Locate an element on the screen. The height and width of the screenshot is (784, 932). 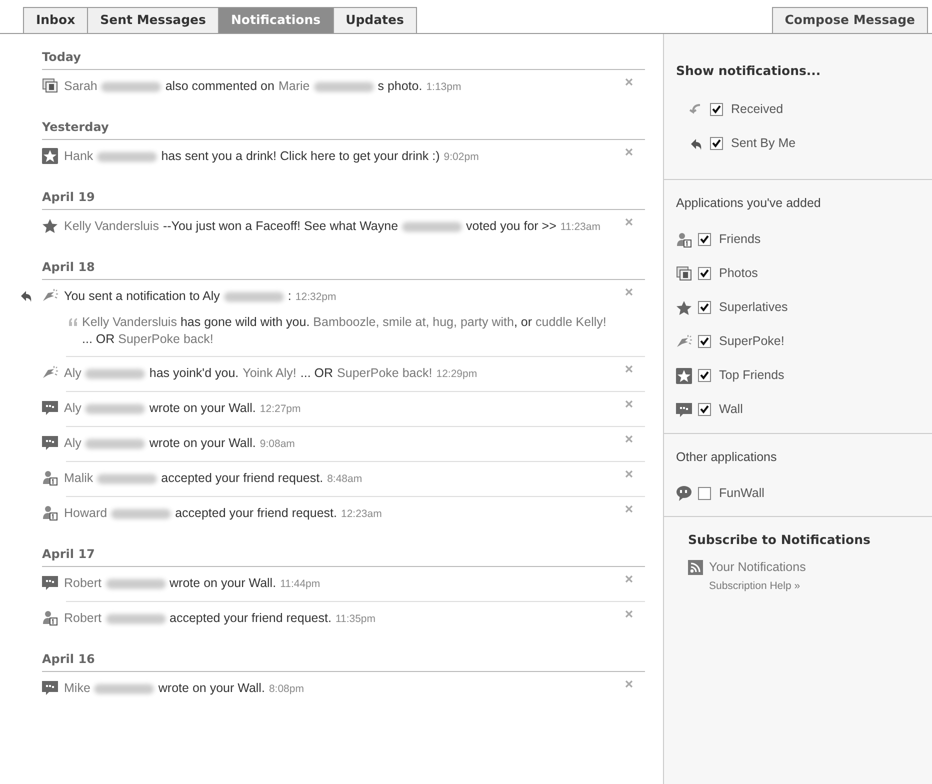
notification-text: Howard accepted your friend request. 12:23am is located at coordinates (223, 513).